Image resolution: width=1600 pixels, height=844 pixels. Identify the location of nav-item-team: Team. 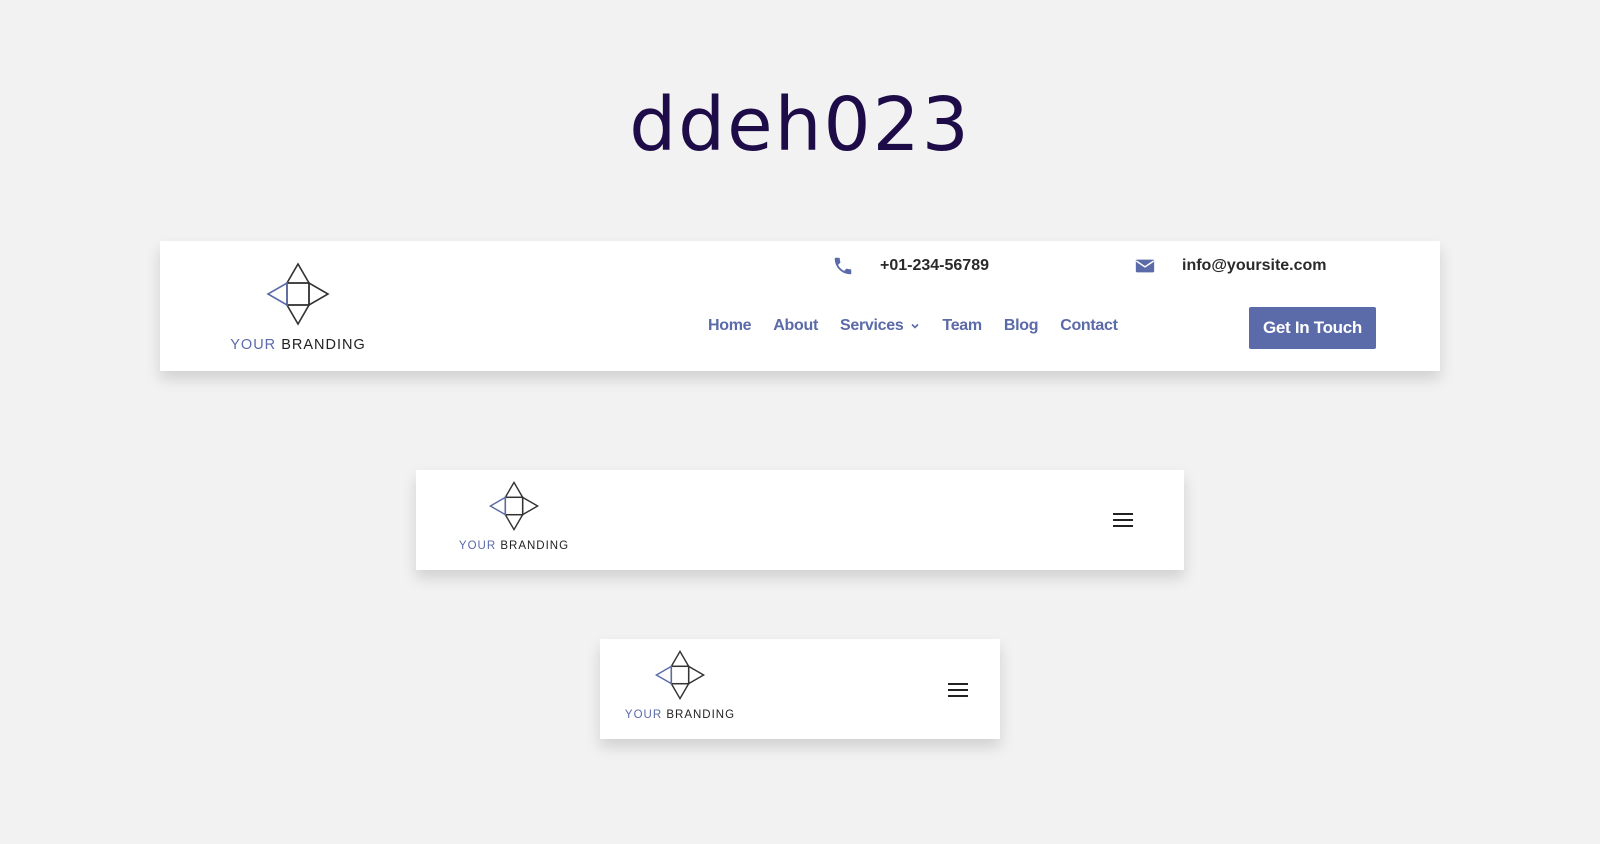
(962, 326).